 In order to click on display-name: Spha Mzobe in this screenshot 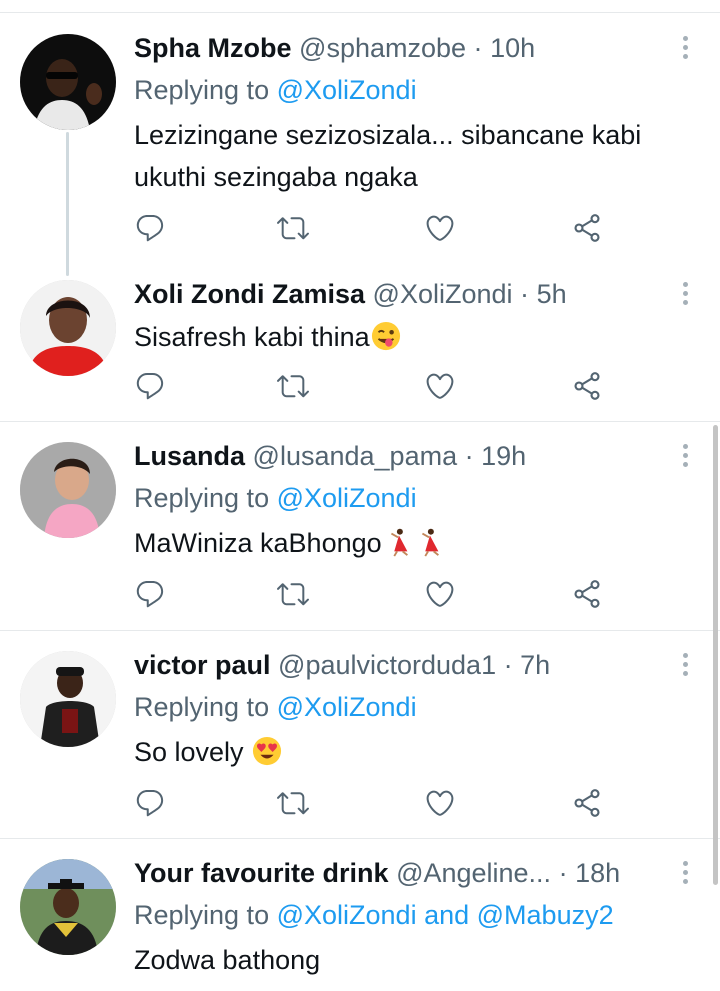, I will do `click(213, 48)`.